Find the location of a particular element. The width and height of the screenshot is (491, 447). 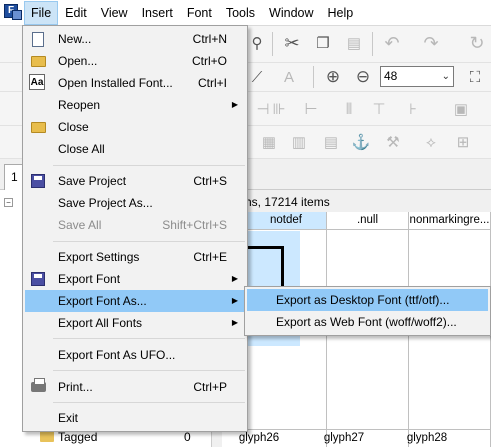

hammer-icon: ⚒ is located at coordinates (393, 142).